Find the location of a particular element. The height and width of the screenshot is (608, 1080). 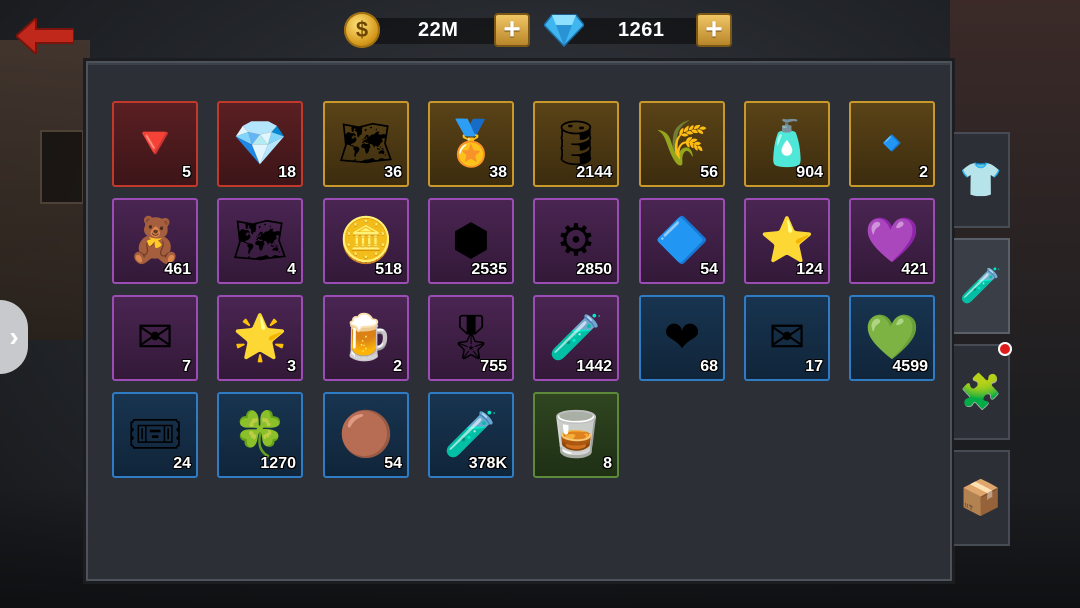

inventory-slot: 🎟 24 is located at coordinates (155, 435).